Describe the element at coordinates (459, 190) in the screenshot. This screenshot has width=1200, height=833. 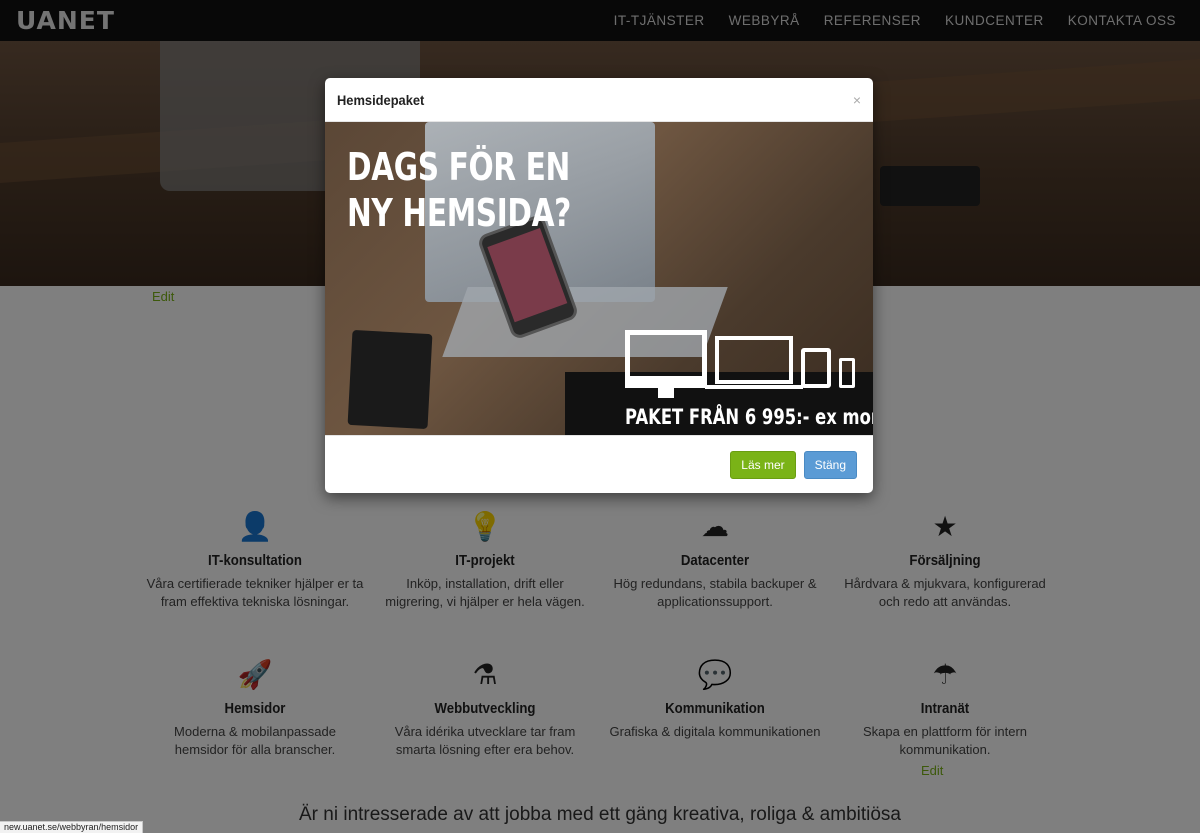
I see `promo-headline: DAGS FÖR EN NY HEMSIDA?` at that location.